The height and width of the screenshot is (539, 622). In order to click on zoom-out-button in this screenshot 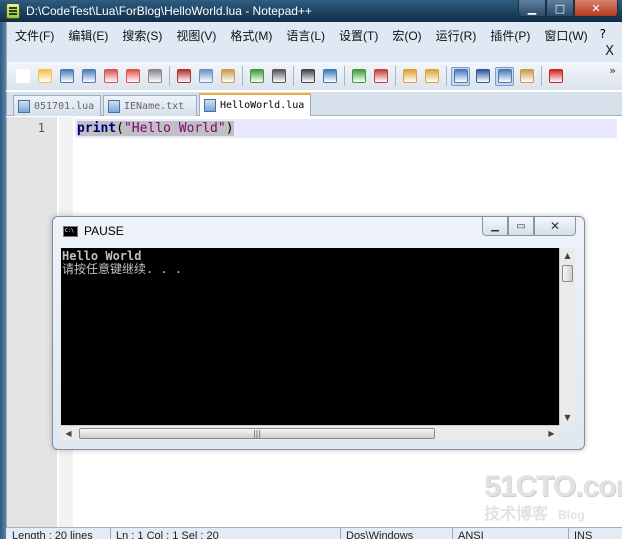, I will do `click(380, 76)`.